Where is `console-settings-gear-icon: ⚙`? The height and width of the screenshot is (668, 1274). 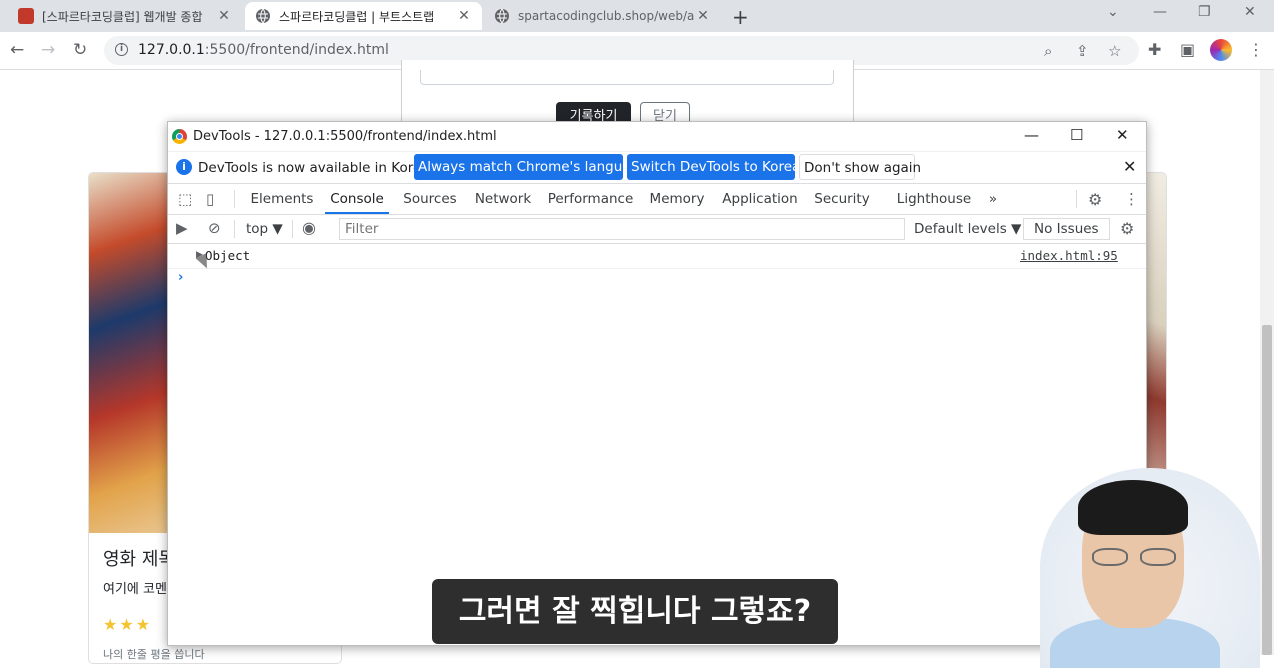 console-settings-gear-icon: ⚙ is located at coordinates (1127, 228).